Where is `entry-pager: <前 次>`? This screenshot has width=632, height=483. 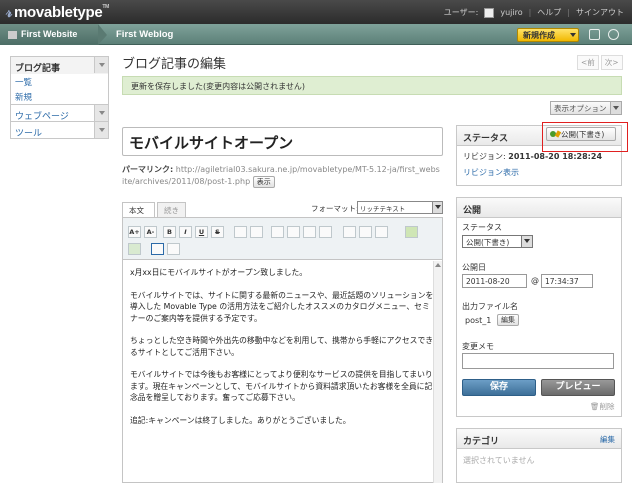 entry-pager: <前 次> is located at coordinates (600, 62).